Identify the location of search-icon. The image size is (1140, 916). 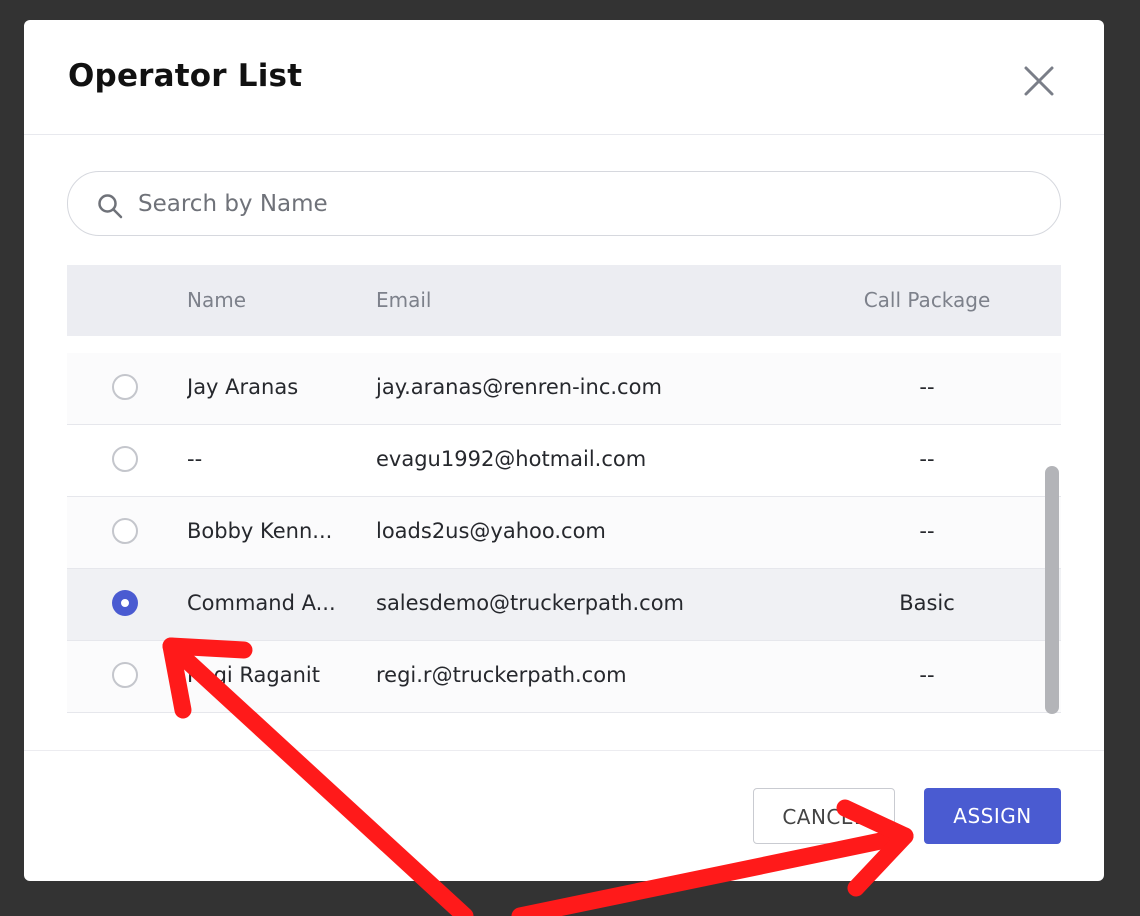
(110, 206).